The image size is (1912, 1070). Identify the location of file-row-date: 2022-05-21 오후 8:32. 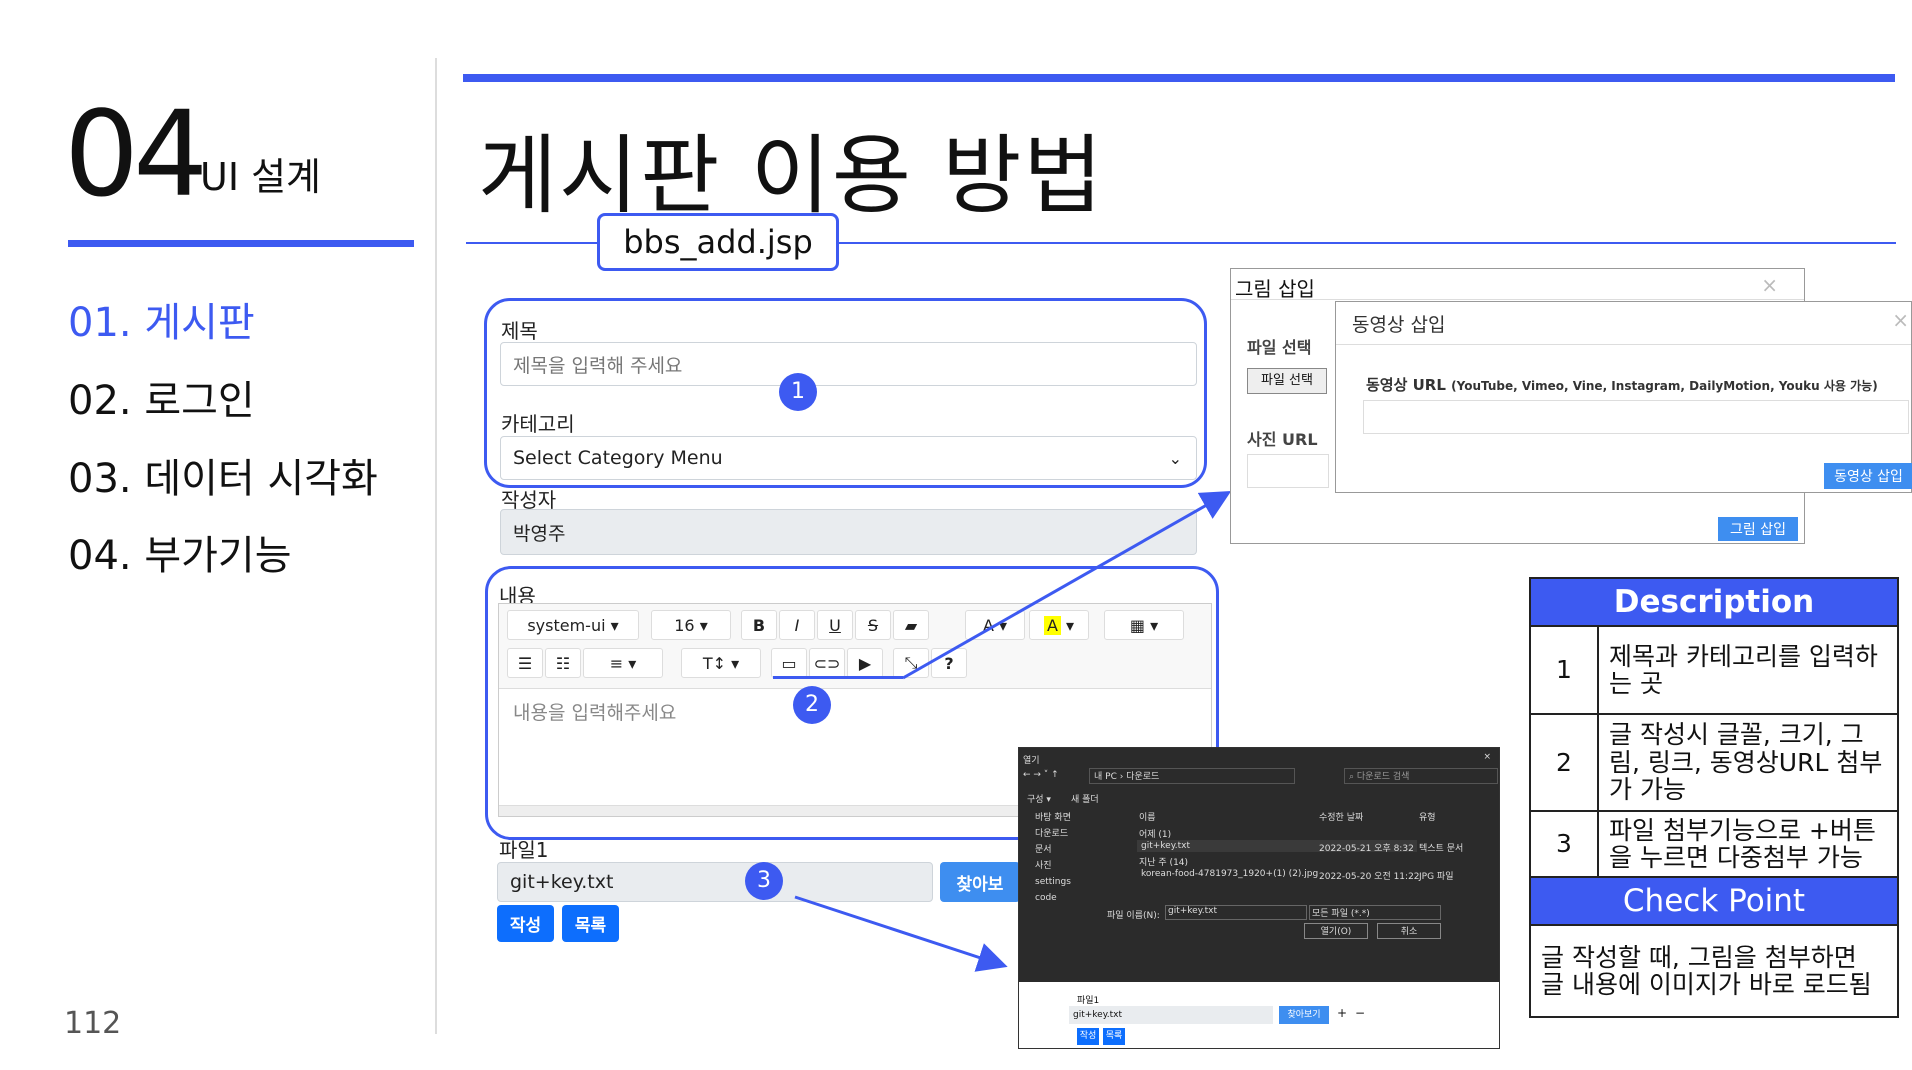
(1366, 849).